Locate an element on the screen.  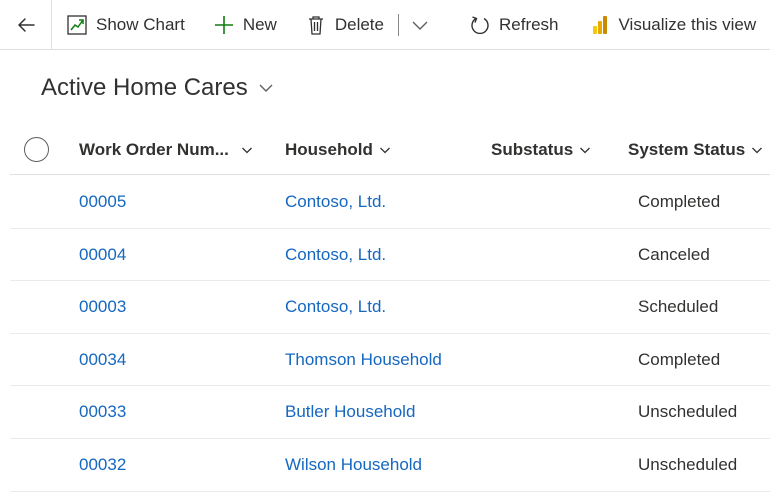
table-row: 00003 Contoso, Ltd. Scheduled is located at coordinates (390, 307).